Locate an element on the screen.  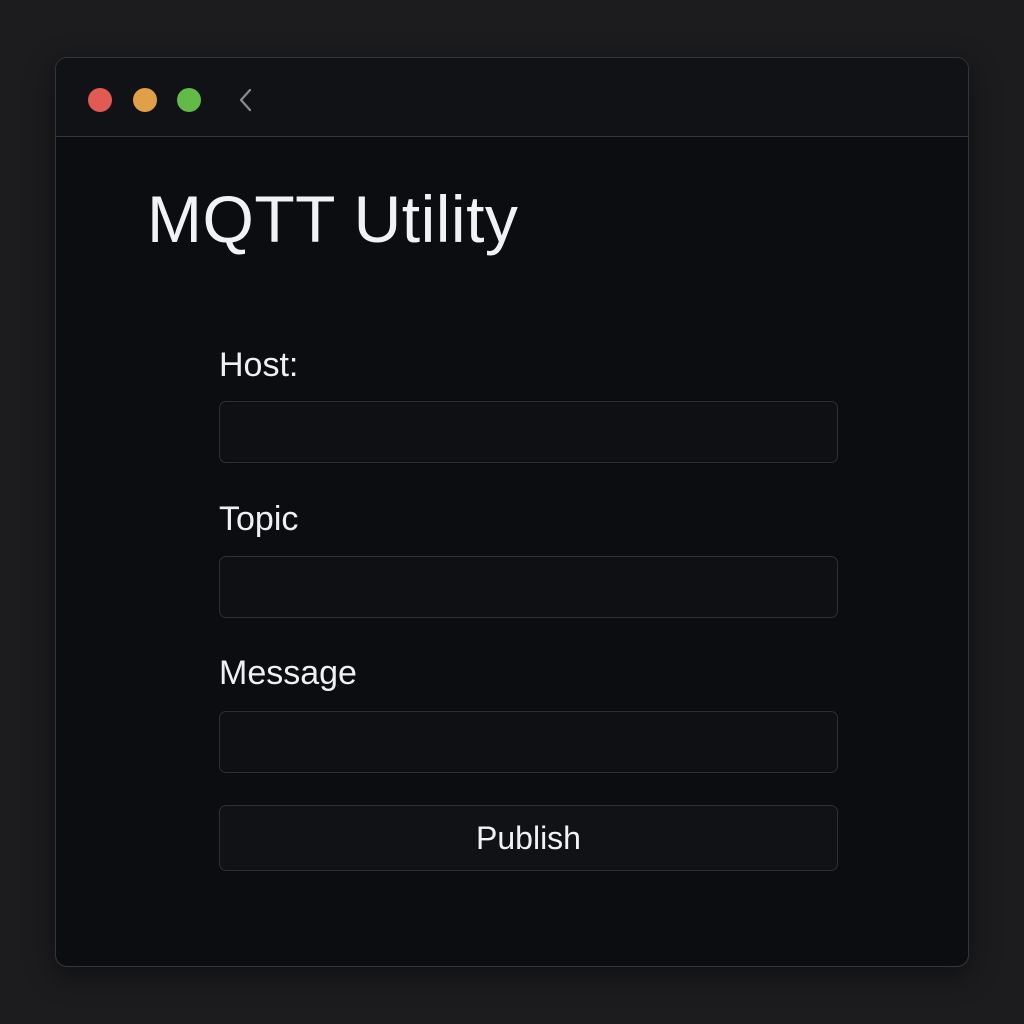
close-window-button is located at coordinates (100, 100).